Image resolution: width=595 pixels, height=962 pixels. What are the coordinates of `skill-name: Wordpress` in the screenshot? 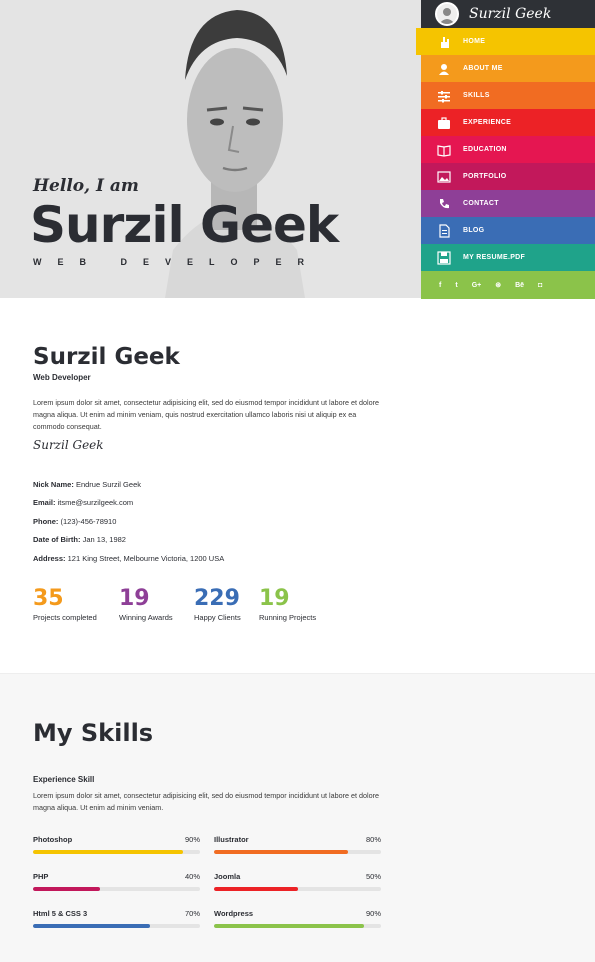 It's located at (234, 913).